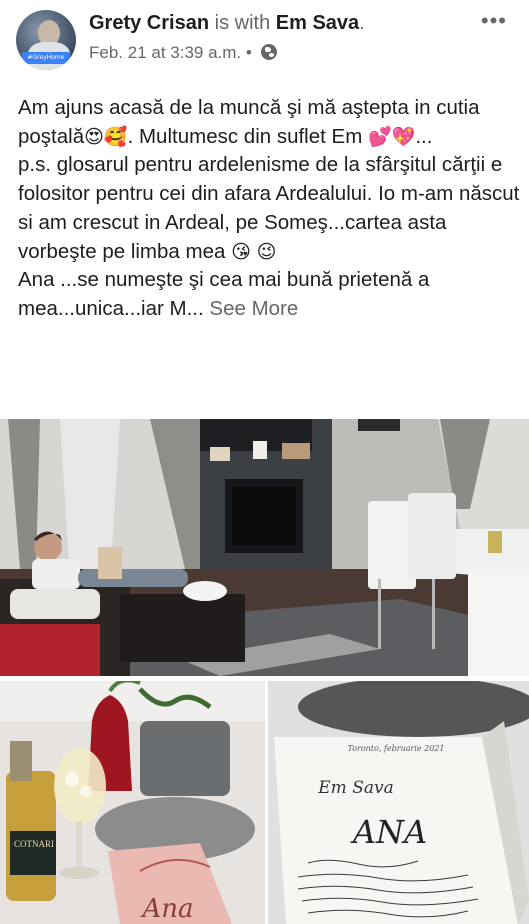 This screenshot has width=529, height=924. Describe the element at coordinates (395, 748) in the screenshot. I see `book-city-text: Toronto, februarie 2021` at that location.